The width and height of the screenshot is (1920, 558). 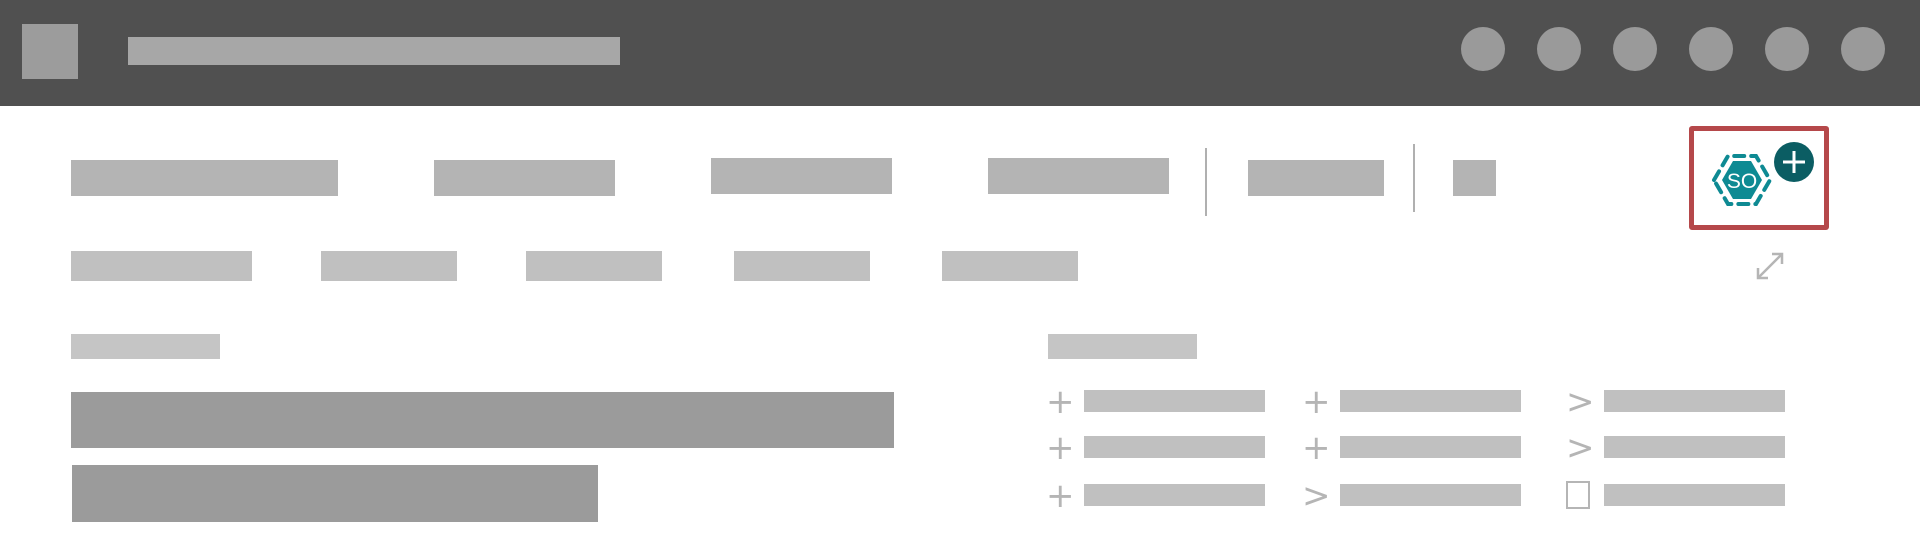 What do you see at coordinates (1316, 448) in the screenshot?
I see `plus-icon-4: +` at bounding box center [1316, 448].